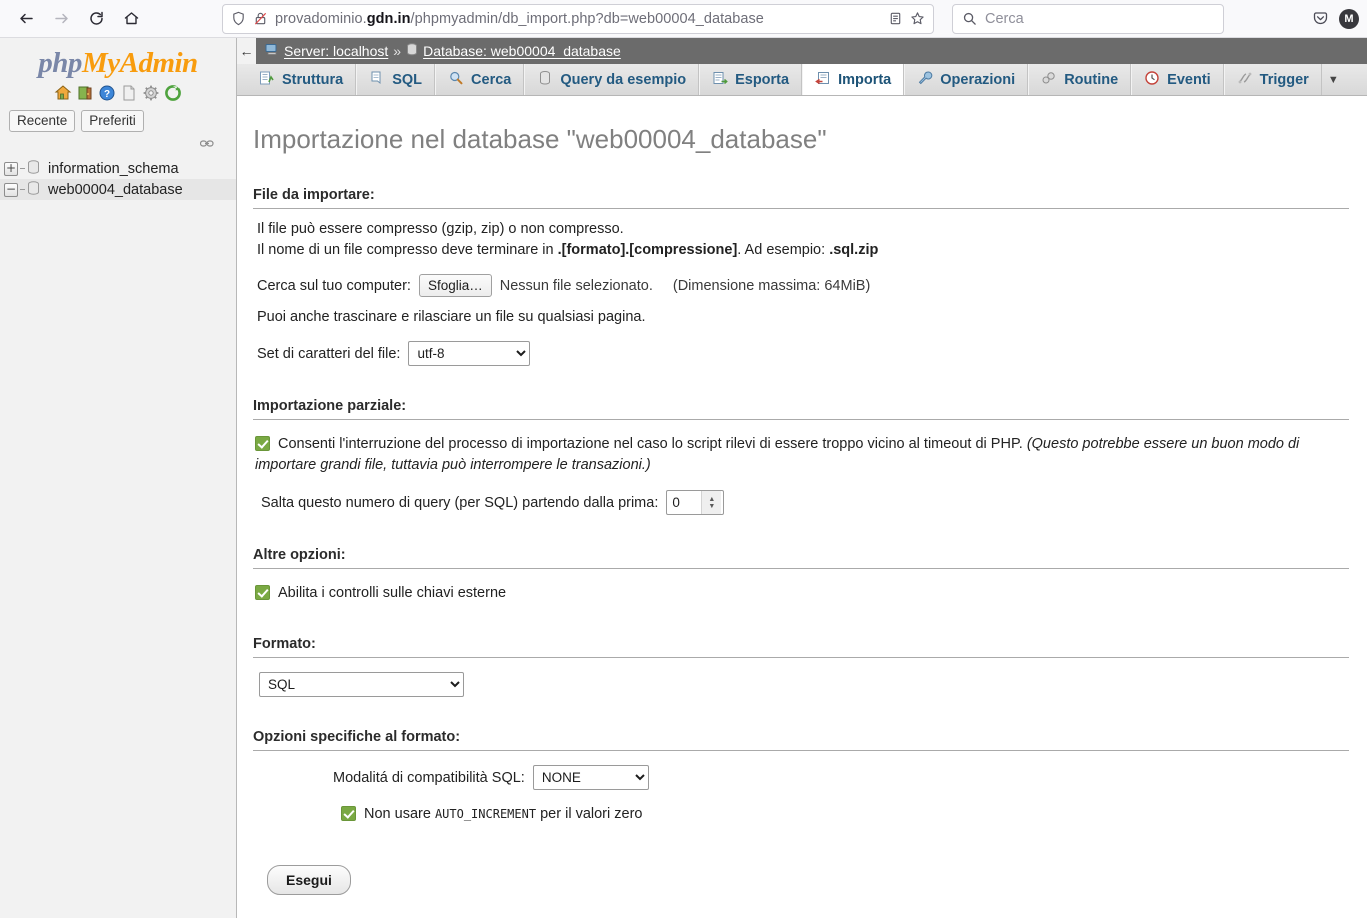 The height and width of the screenshot is (918, 1367). Describe the element at coordinates (771, 285) in the screenshot. I see `max-size-text: (Dimensione massima: 64MiB)` at that location.